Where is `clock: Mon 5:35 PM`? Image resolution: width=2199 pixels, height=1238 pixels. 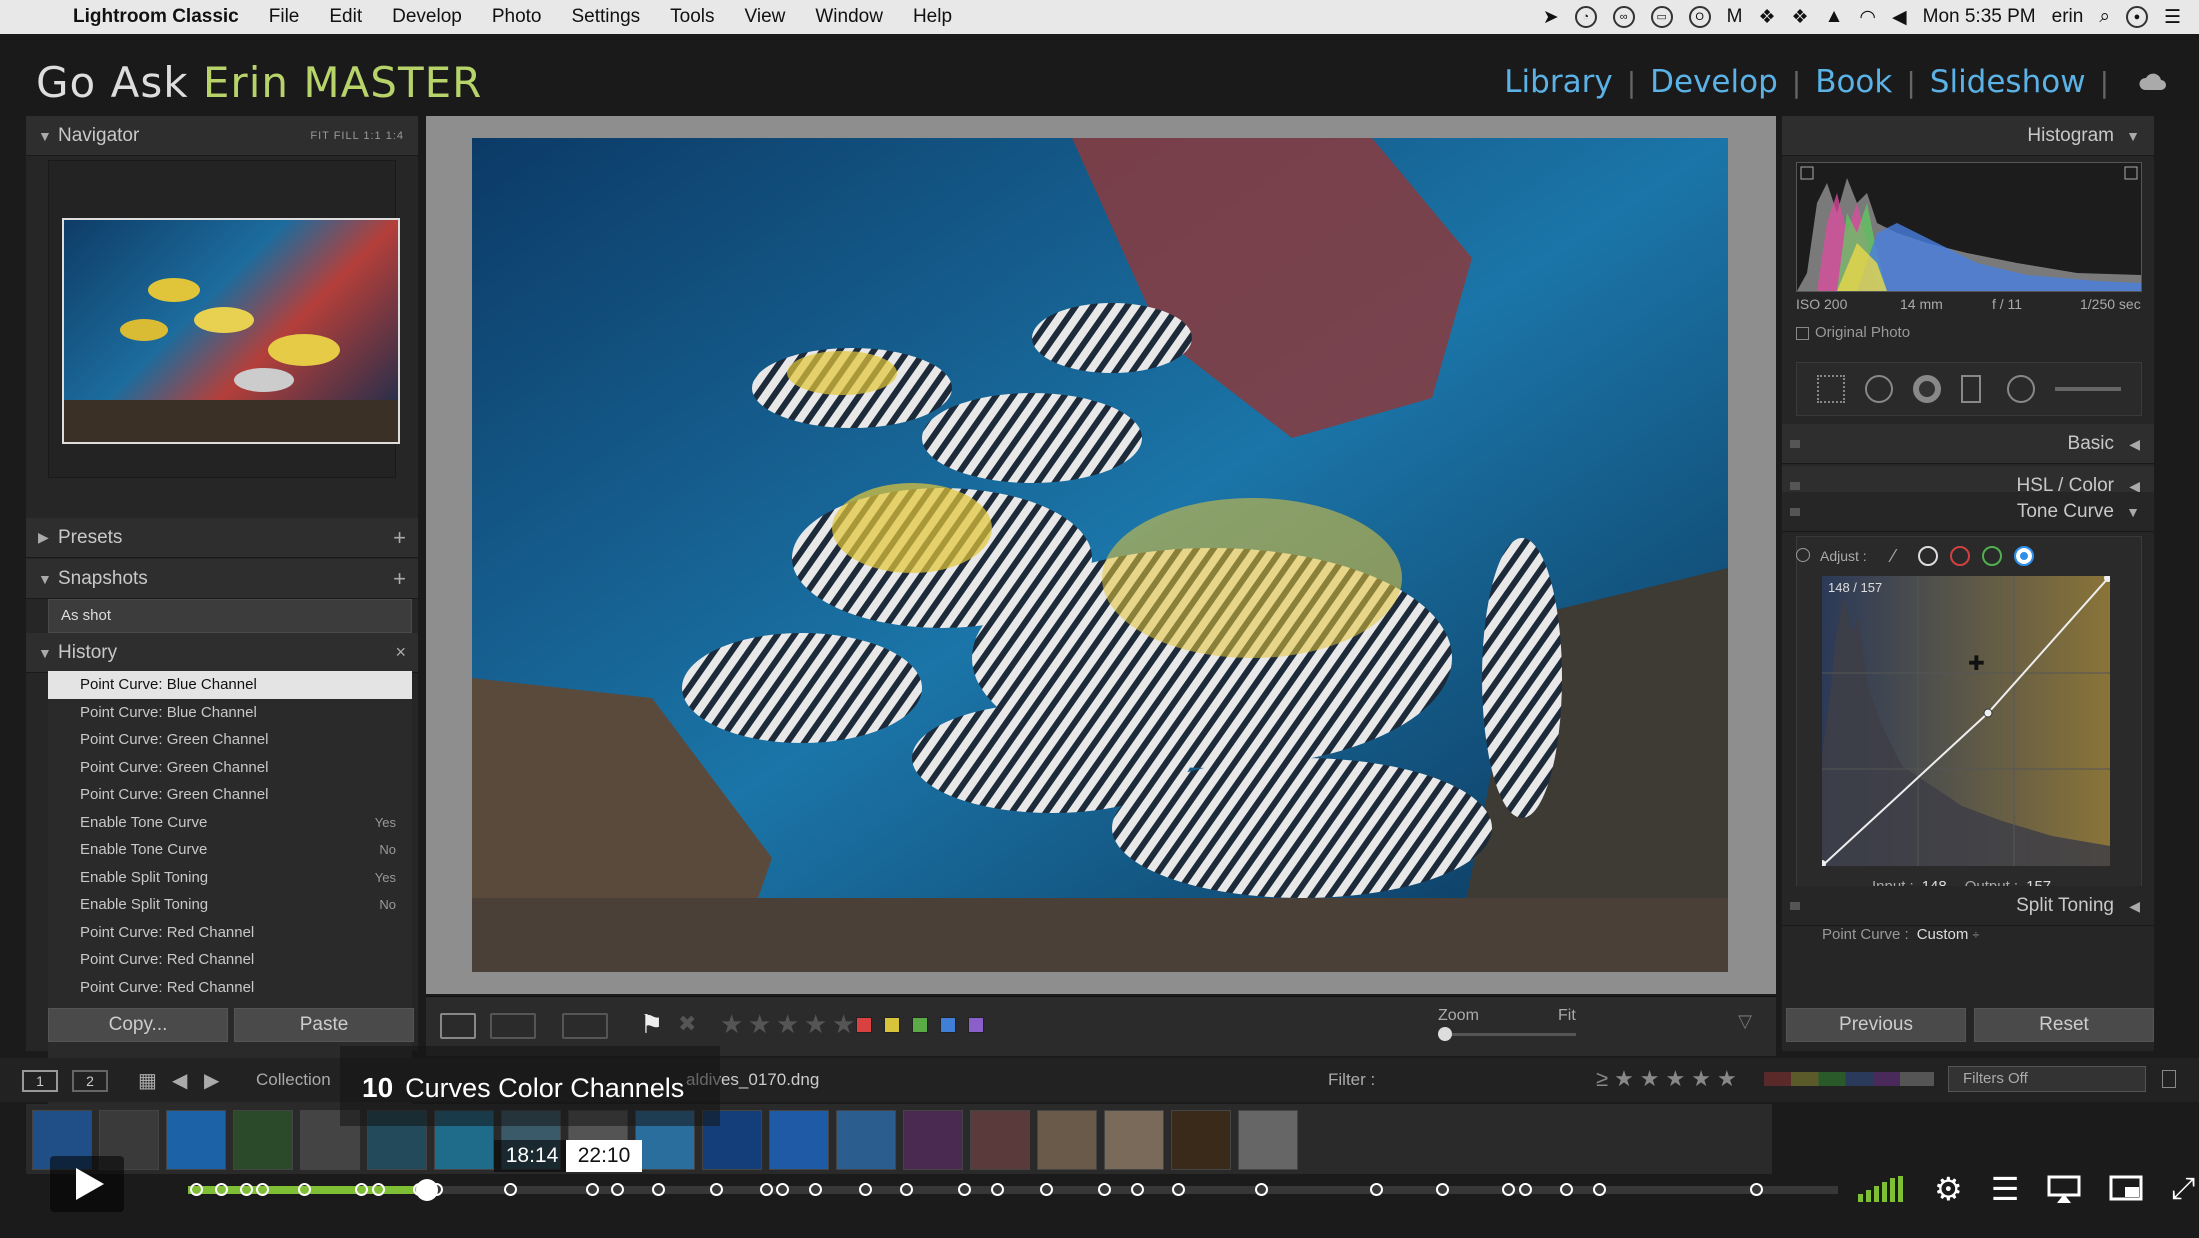 clock: Mon 5:35 PM is located at coordinates (1979, 17).